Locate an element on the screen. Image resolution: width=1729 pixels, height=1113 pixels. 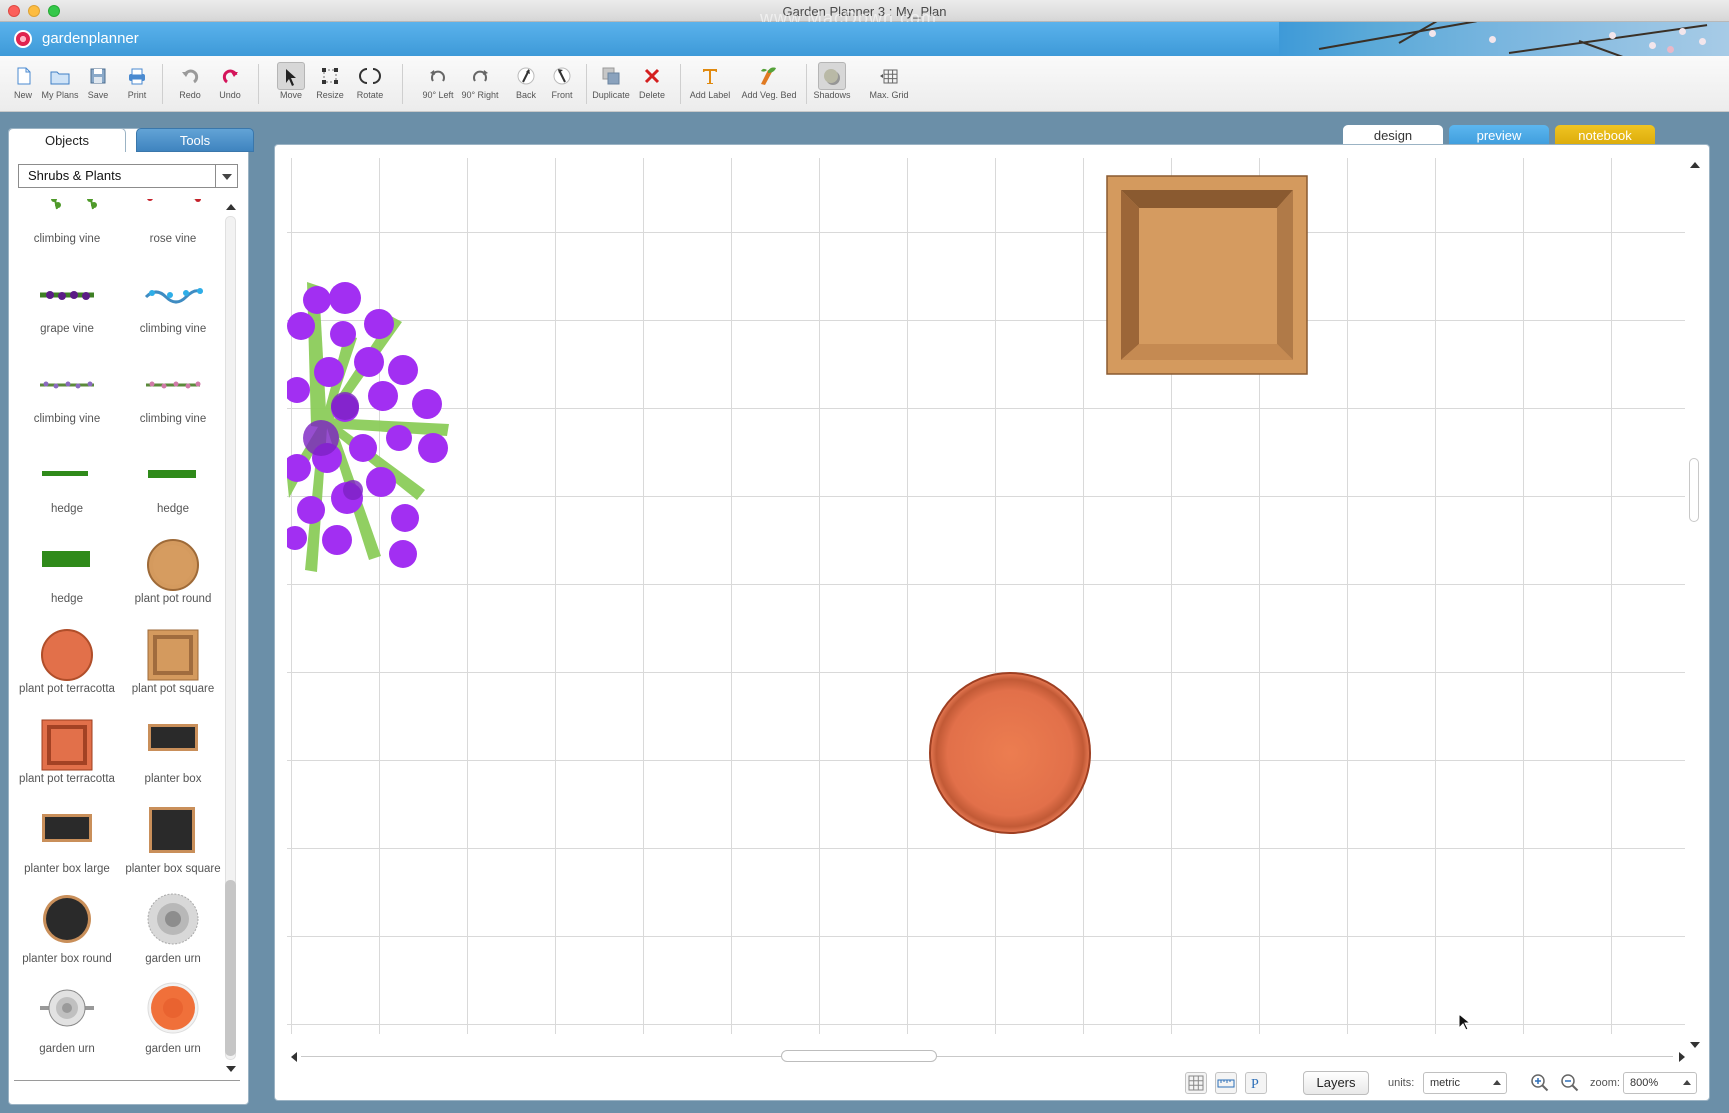
duplicate-button: Duplicate is located at coordinates (611, 81).